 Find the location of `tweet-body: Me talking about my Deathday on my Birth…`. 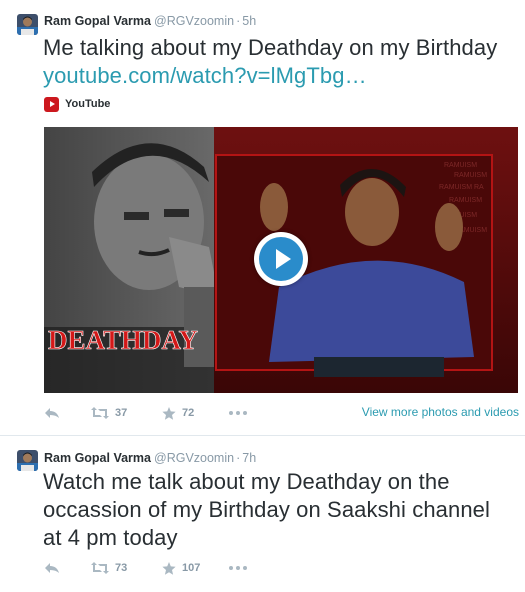

tweet-body: Me talking about my Deathday on my Birth… is located at coordinates (270, 47).